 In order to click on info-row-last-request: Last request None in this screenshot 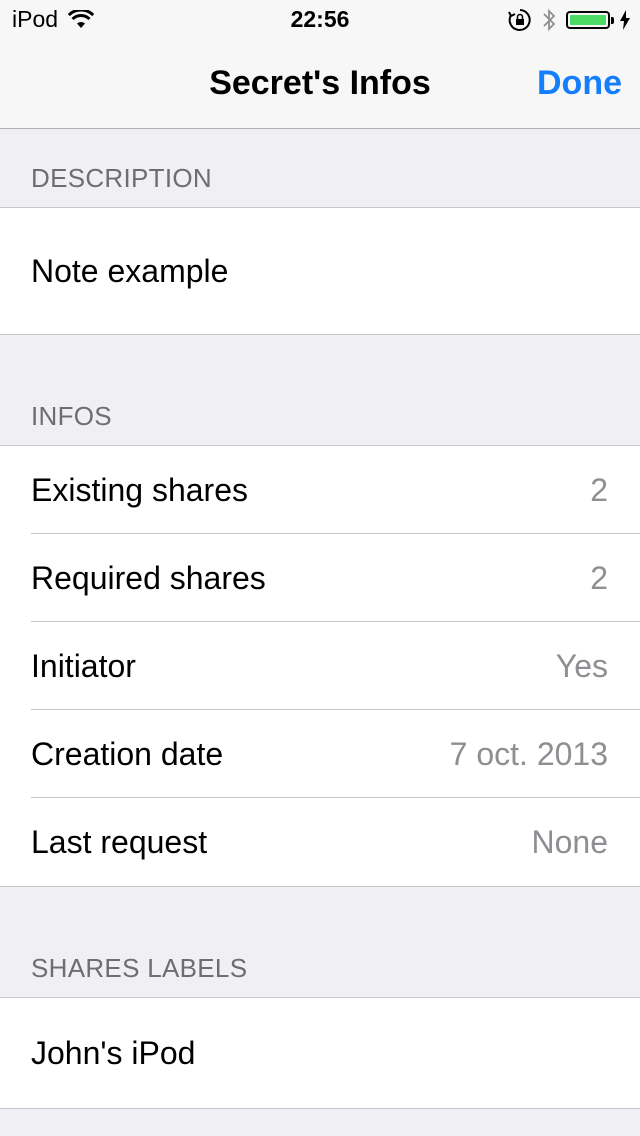, I will do `click(320, 842)`.